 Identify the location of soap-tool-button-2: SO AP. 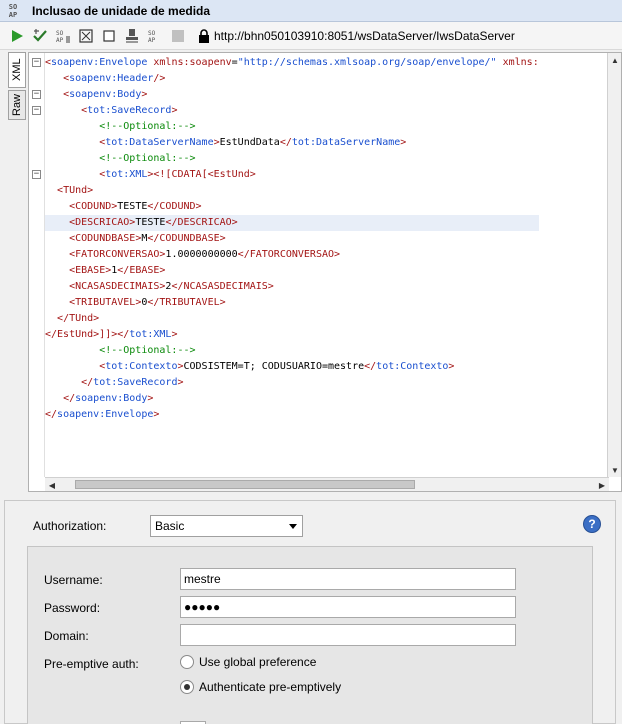
(155, 36).